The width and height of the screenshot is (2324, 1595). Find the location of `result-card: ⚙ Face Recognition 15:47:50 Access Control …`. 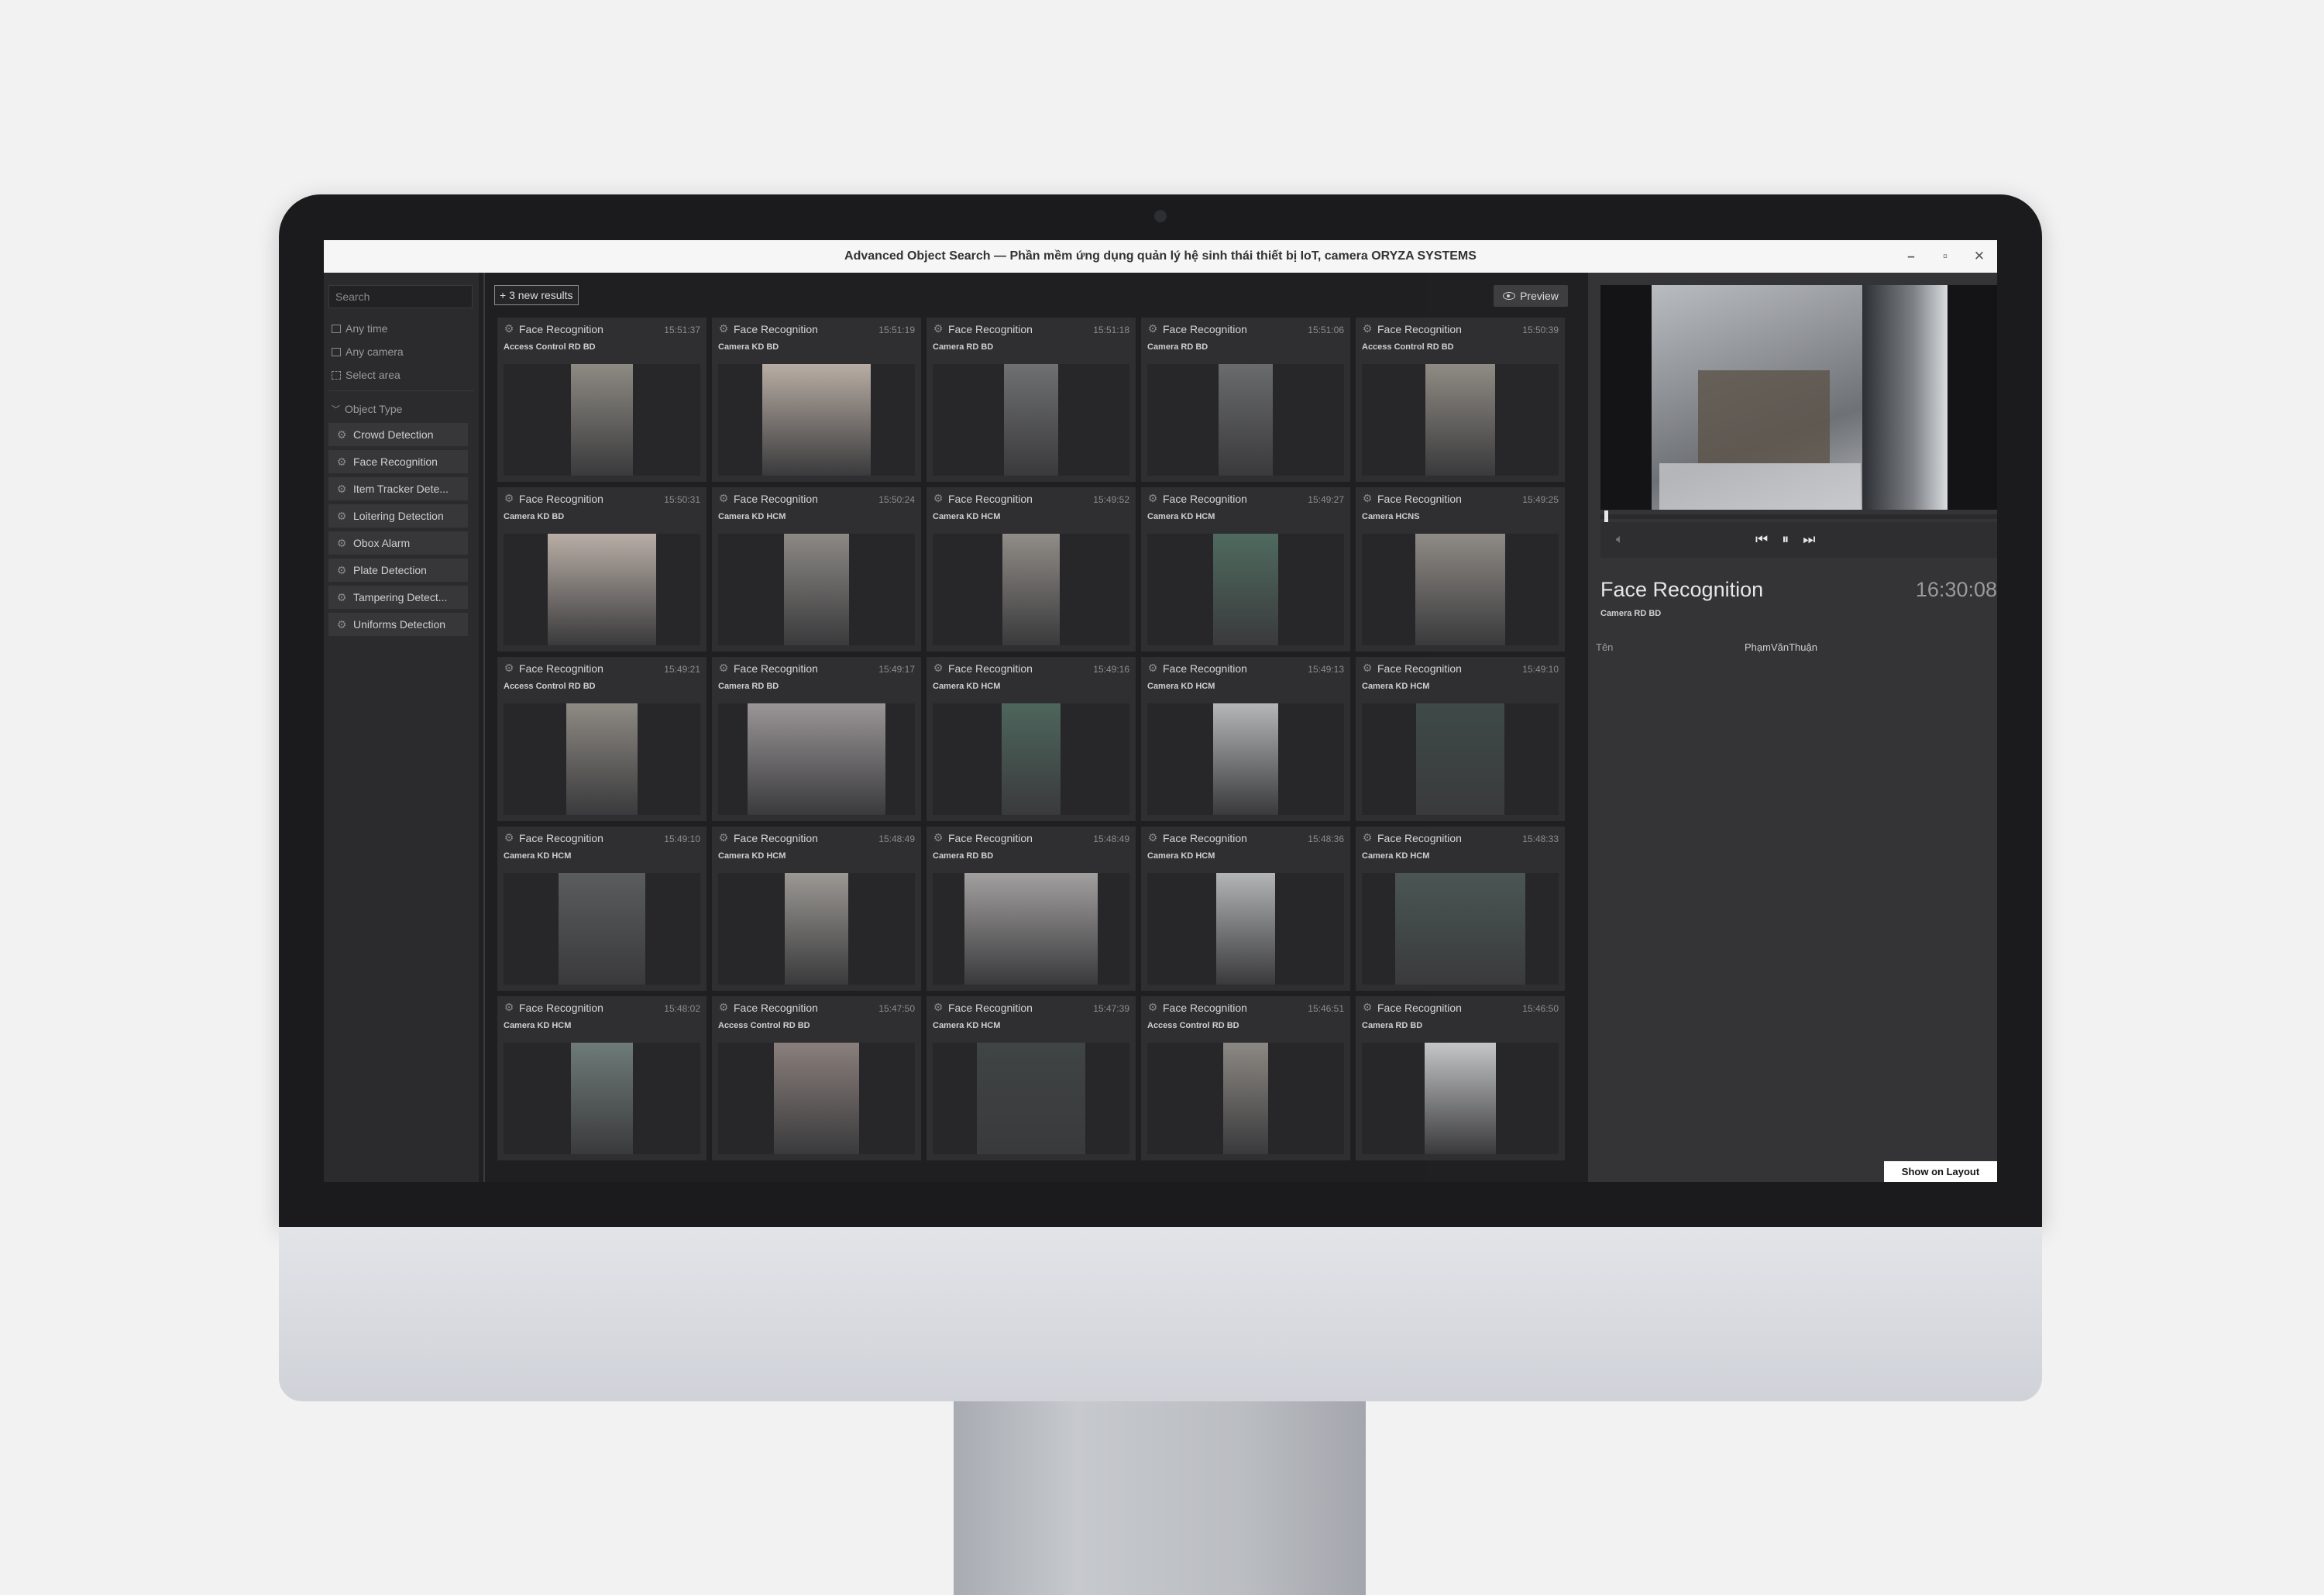

result-card: ⚙ Face Recognition 15:47:50 Access Control … is located at coordinates (816, 1078).